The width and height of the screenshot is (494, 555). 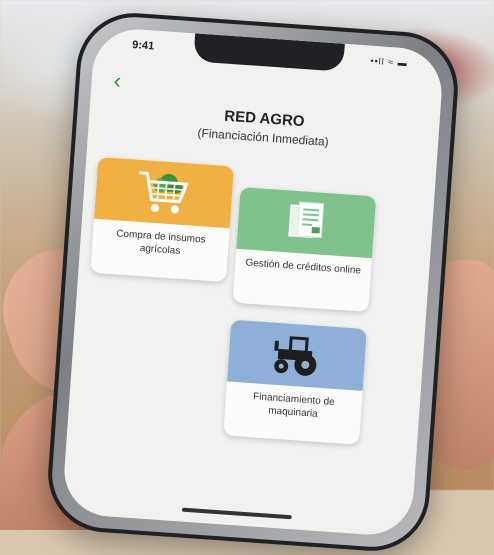 What do you see at coordinates (236, 513) in the screenshot?
I see `home-indicator` at bounding box center [236, 513].